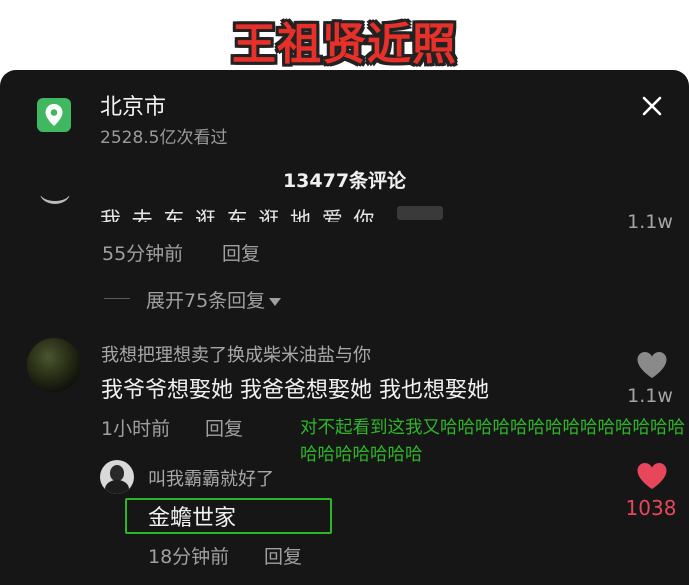  I want to click on comment-item: 我.去.东.逛.东.逛.地.爱.你., so click(344, 209).